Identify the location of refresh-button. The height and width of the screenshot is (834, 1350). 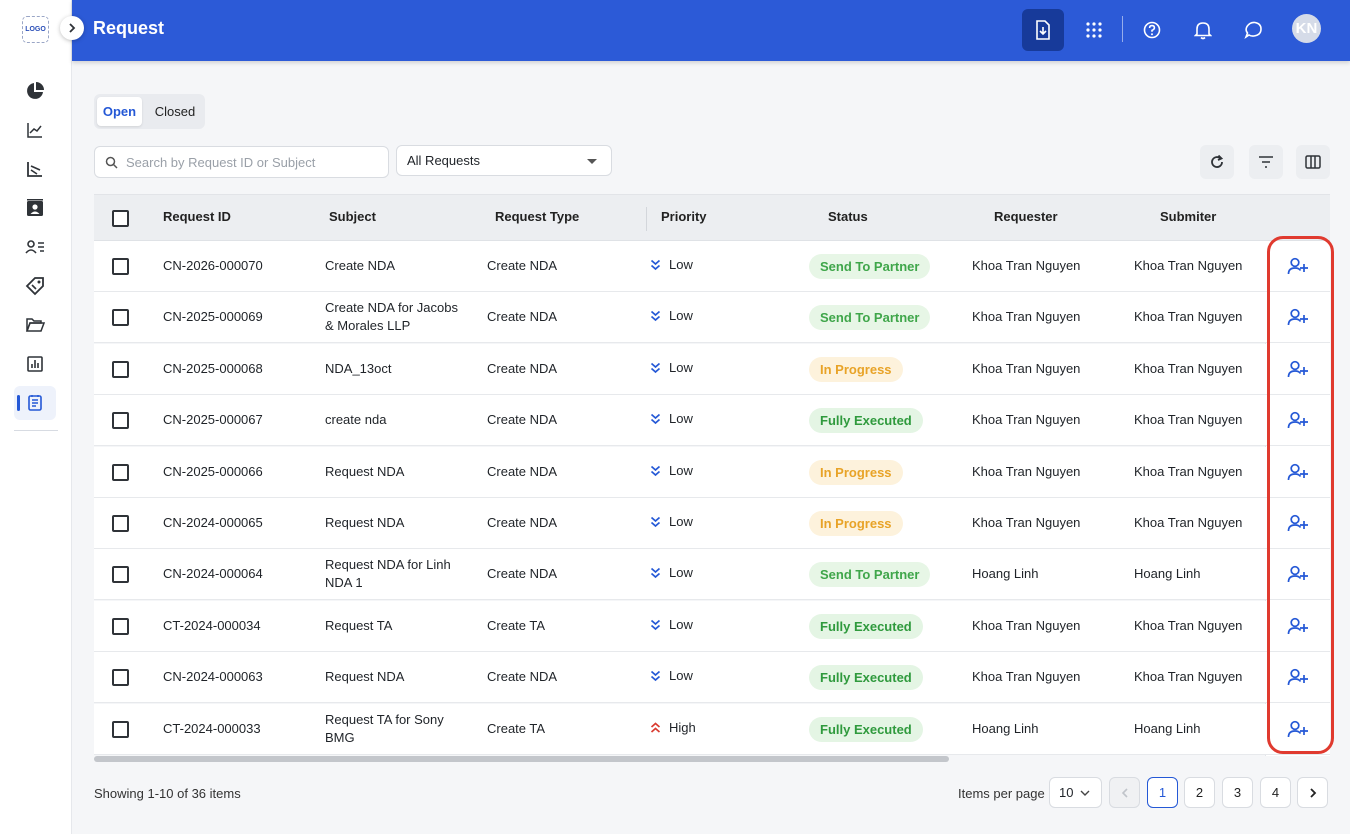
(1217, 162).